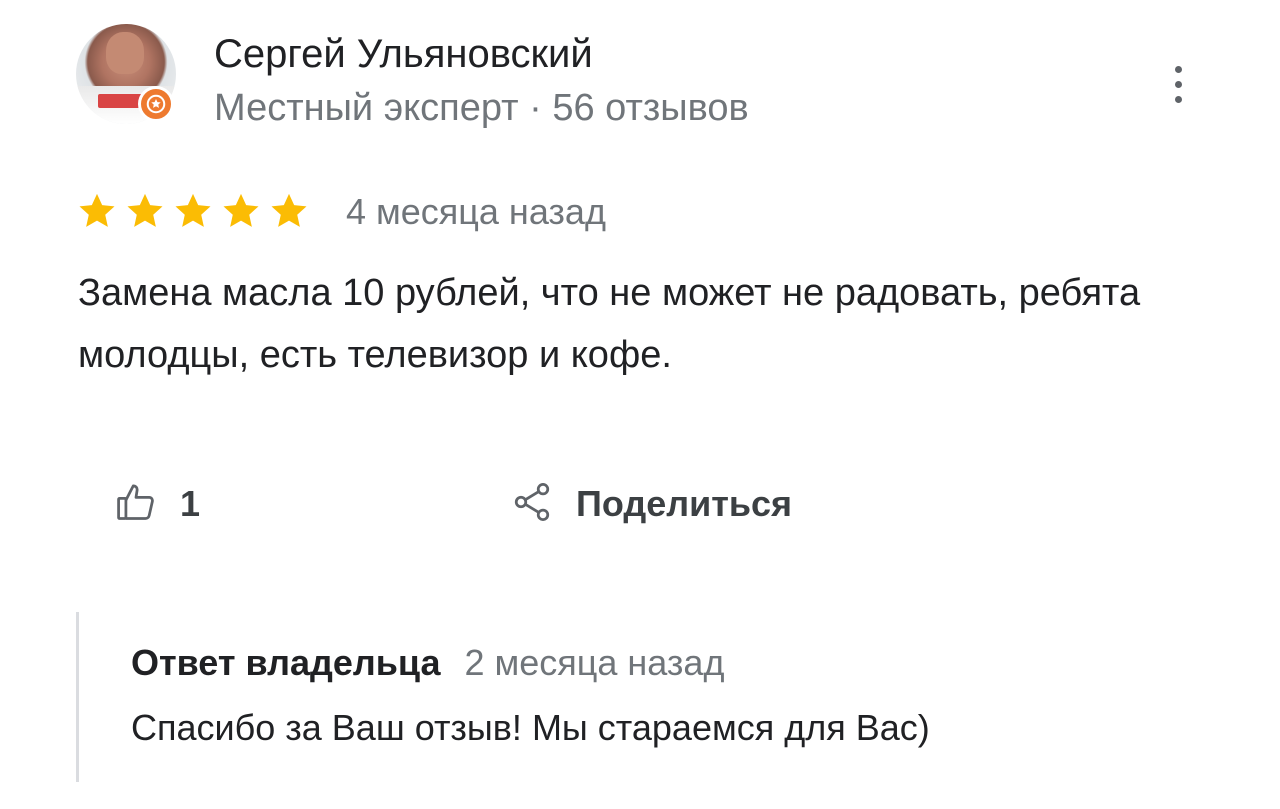  I want to click on more-vertical-icon, so click(1178, 84).